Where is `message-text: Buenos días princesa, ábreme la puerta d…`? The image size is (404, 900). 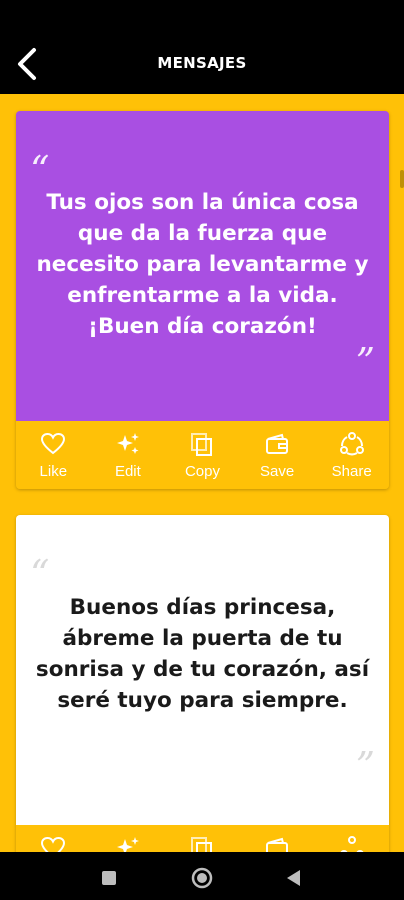 message-text: Buenos días princesa, ábreme la puerta d… is located at coordinates (202, 654).